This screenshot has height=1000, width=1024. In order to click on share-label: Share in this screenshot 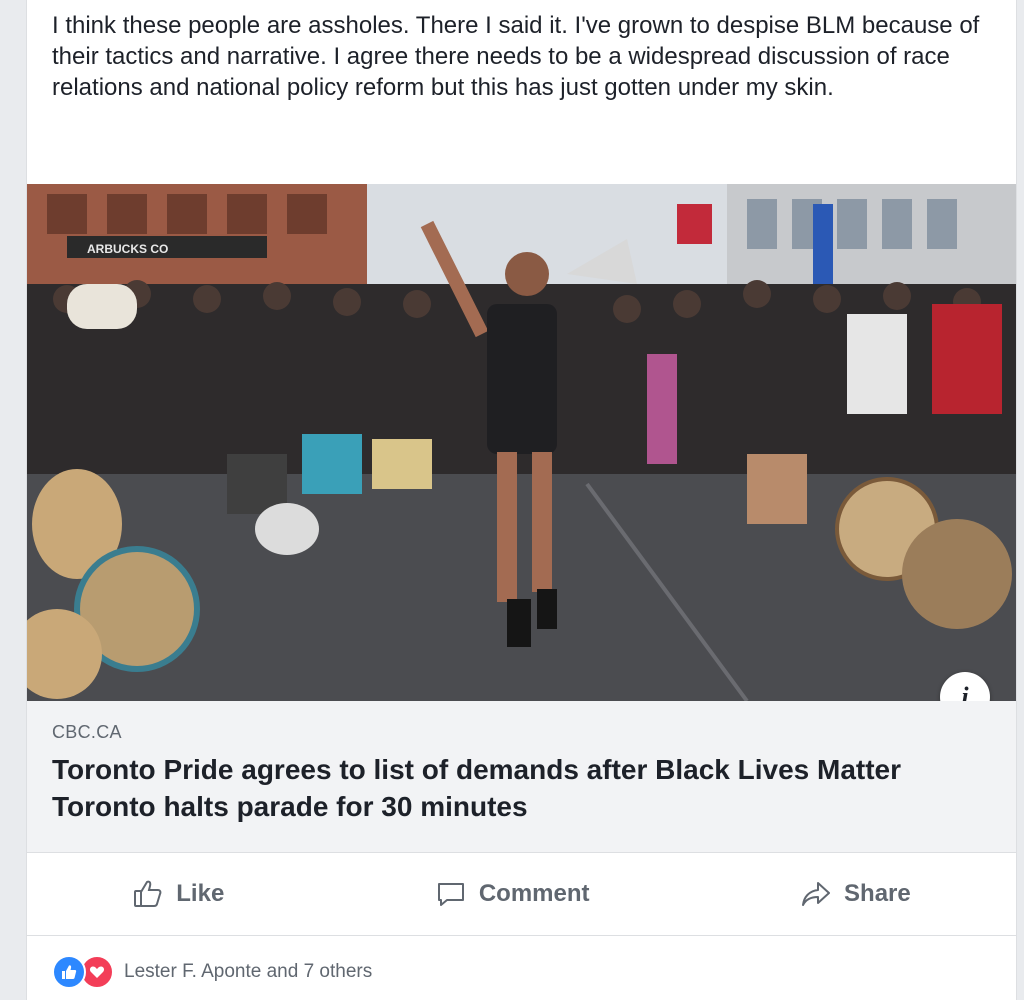, I will do `click(877, 893)`.